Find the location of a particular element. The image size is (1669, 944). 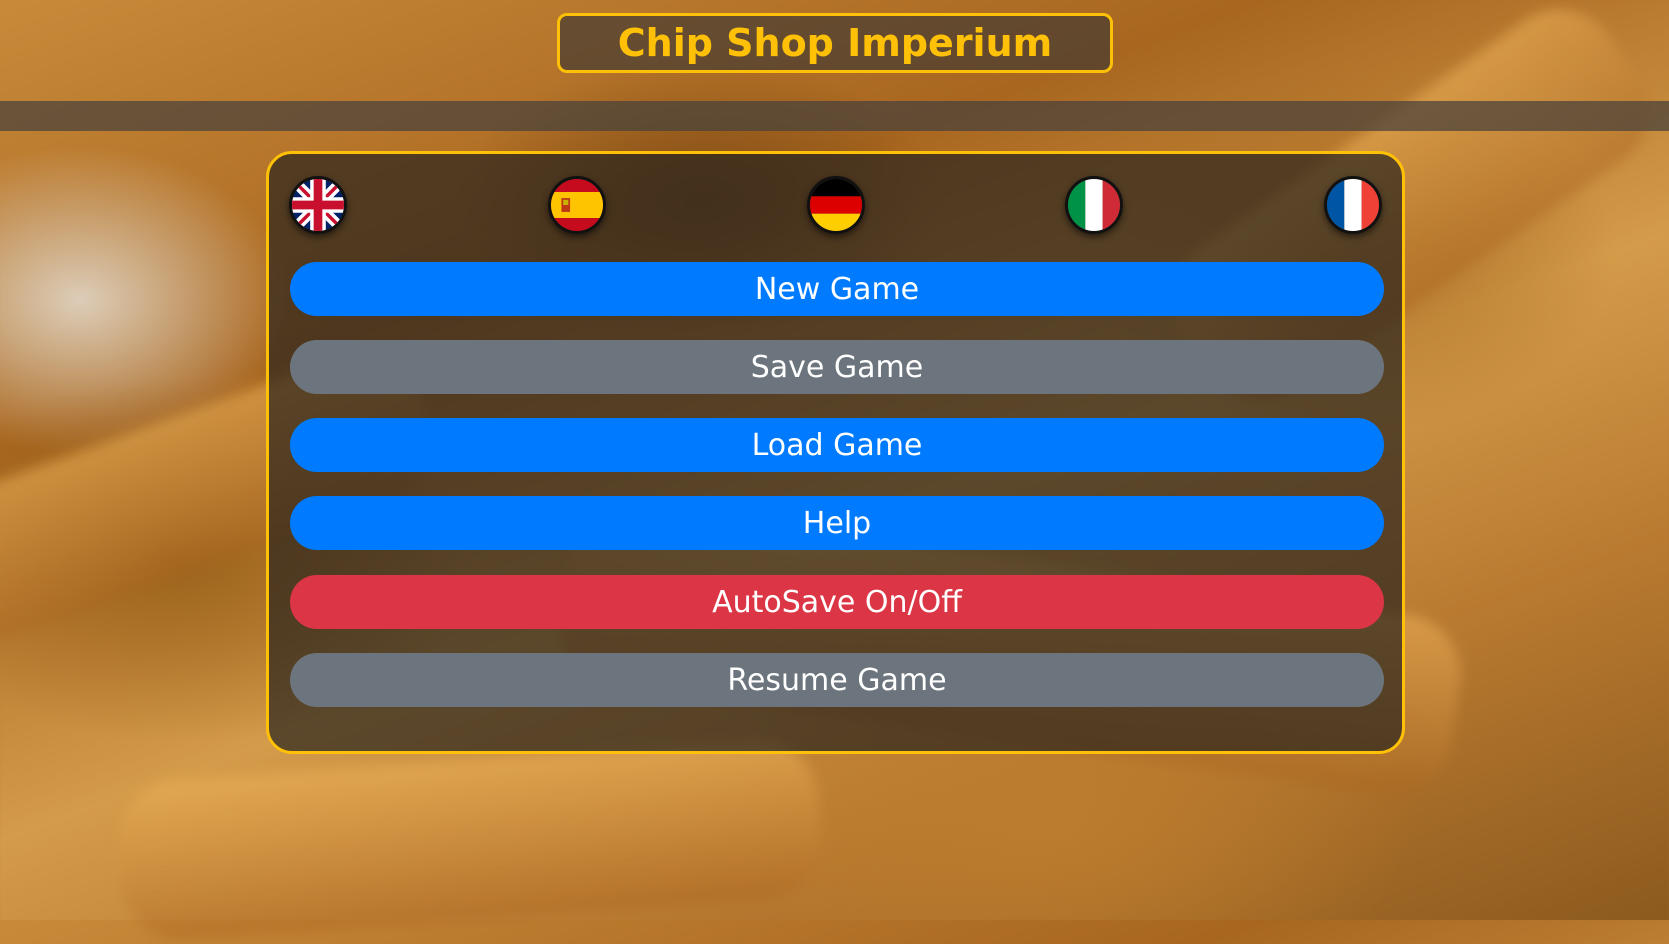

spain-flag-icon is located at coordinates (576, 205).